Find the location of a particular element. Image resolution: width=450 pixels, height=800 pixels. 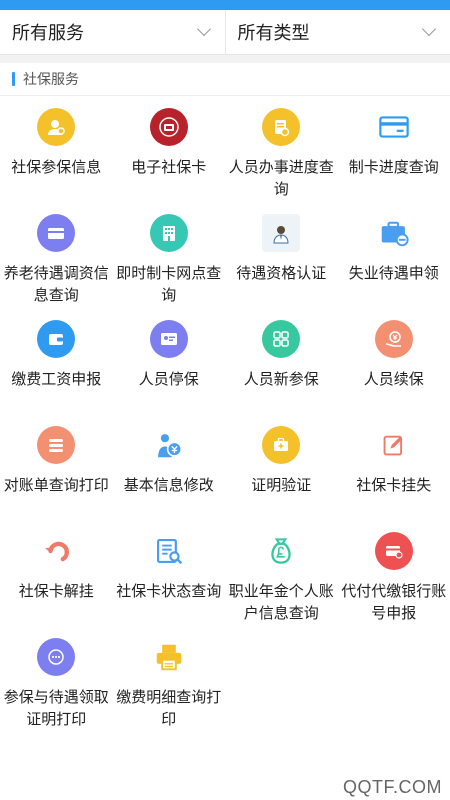

service-label: 电子社保卡 is located at coordinates (169, 167).